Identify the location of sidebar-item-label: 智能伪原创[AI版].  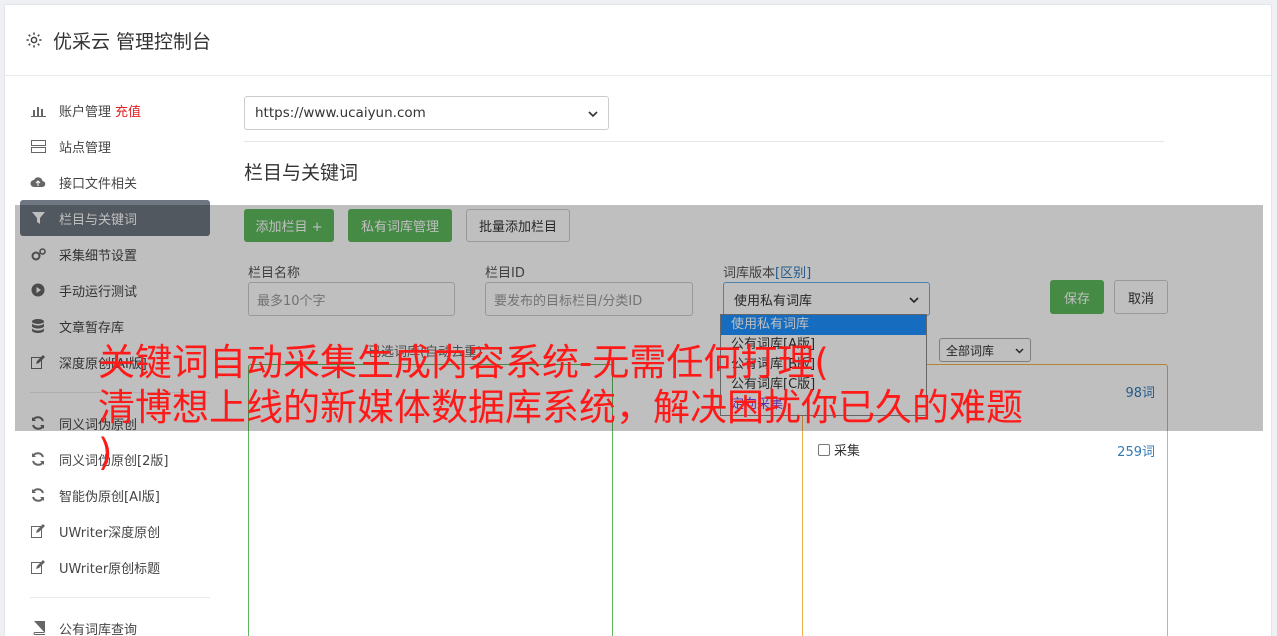
(109, 497).